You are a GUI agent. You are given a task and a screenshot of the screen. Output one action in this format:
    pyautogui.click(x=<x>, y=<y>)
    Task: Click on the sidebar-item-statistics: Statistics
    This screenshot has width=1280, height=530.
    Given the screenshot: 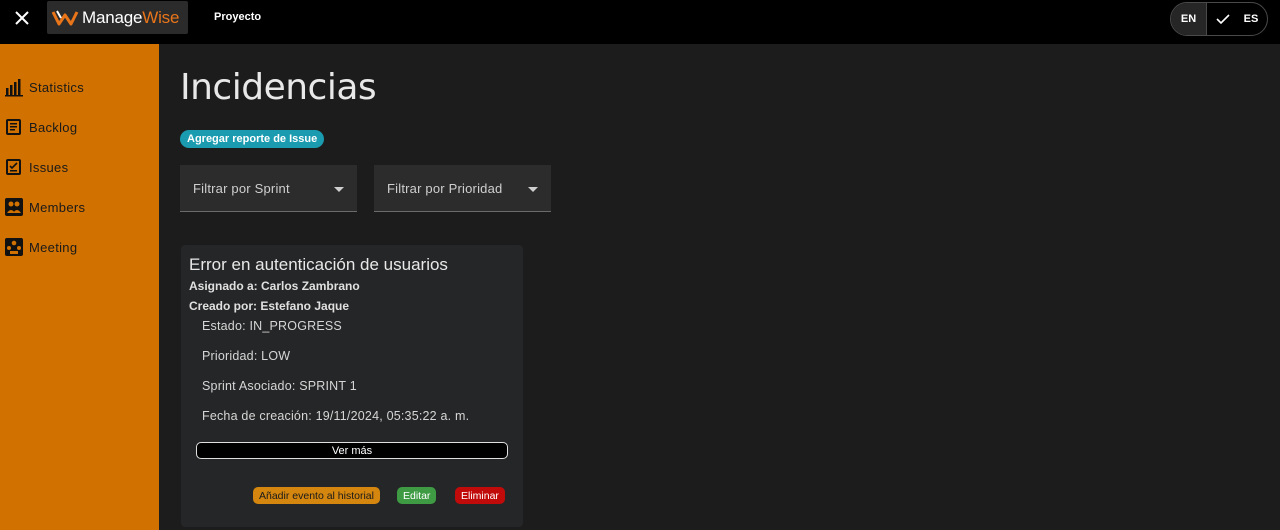 What is the action you would take?
    pyautogui.click(x=44, y=87)
    